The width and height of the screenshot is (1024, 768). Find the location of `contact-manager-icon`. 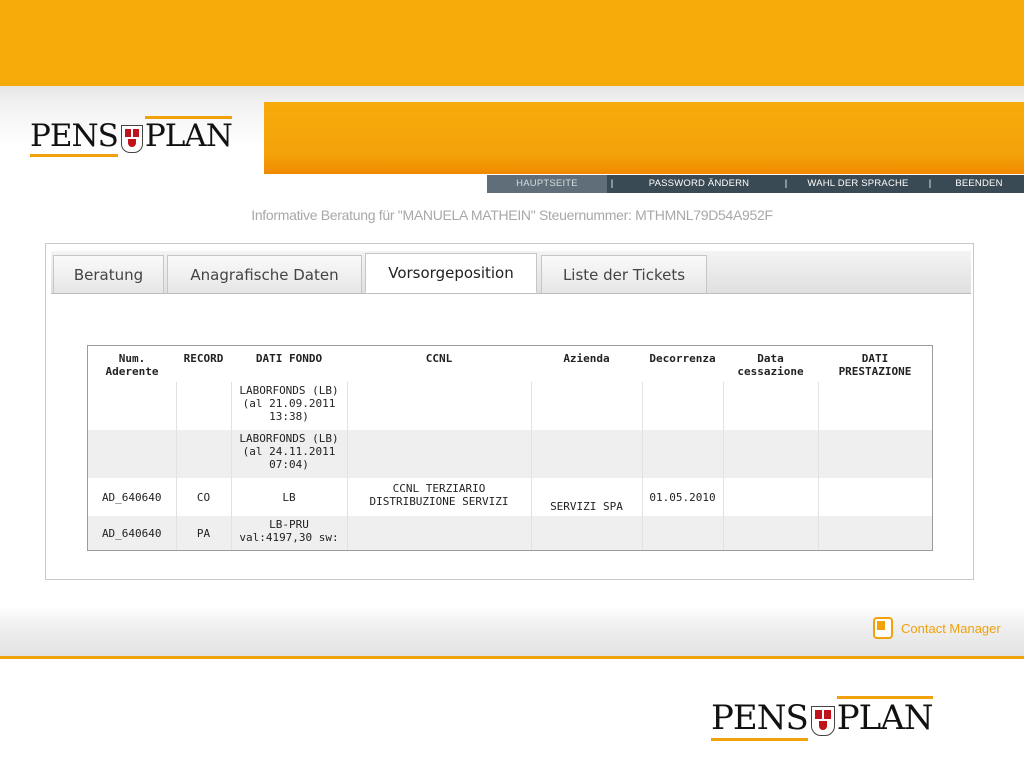

contact-manager-icon is located at coordinates (883, 628).